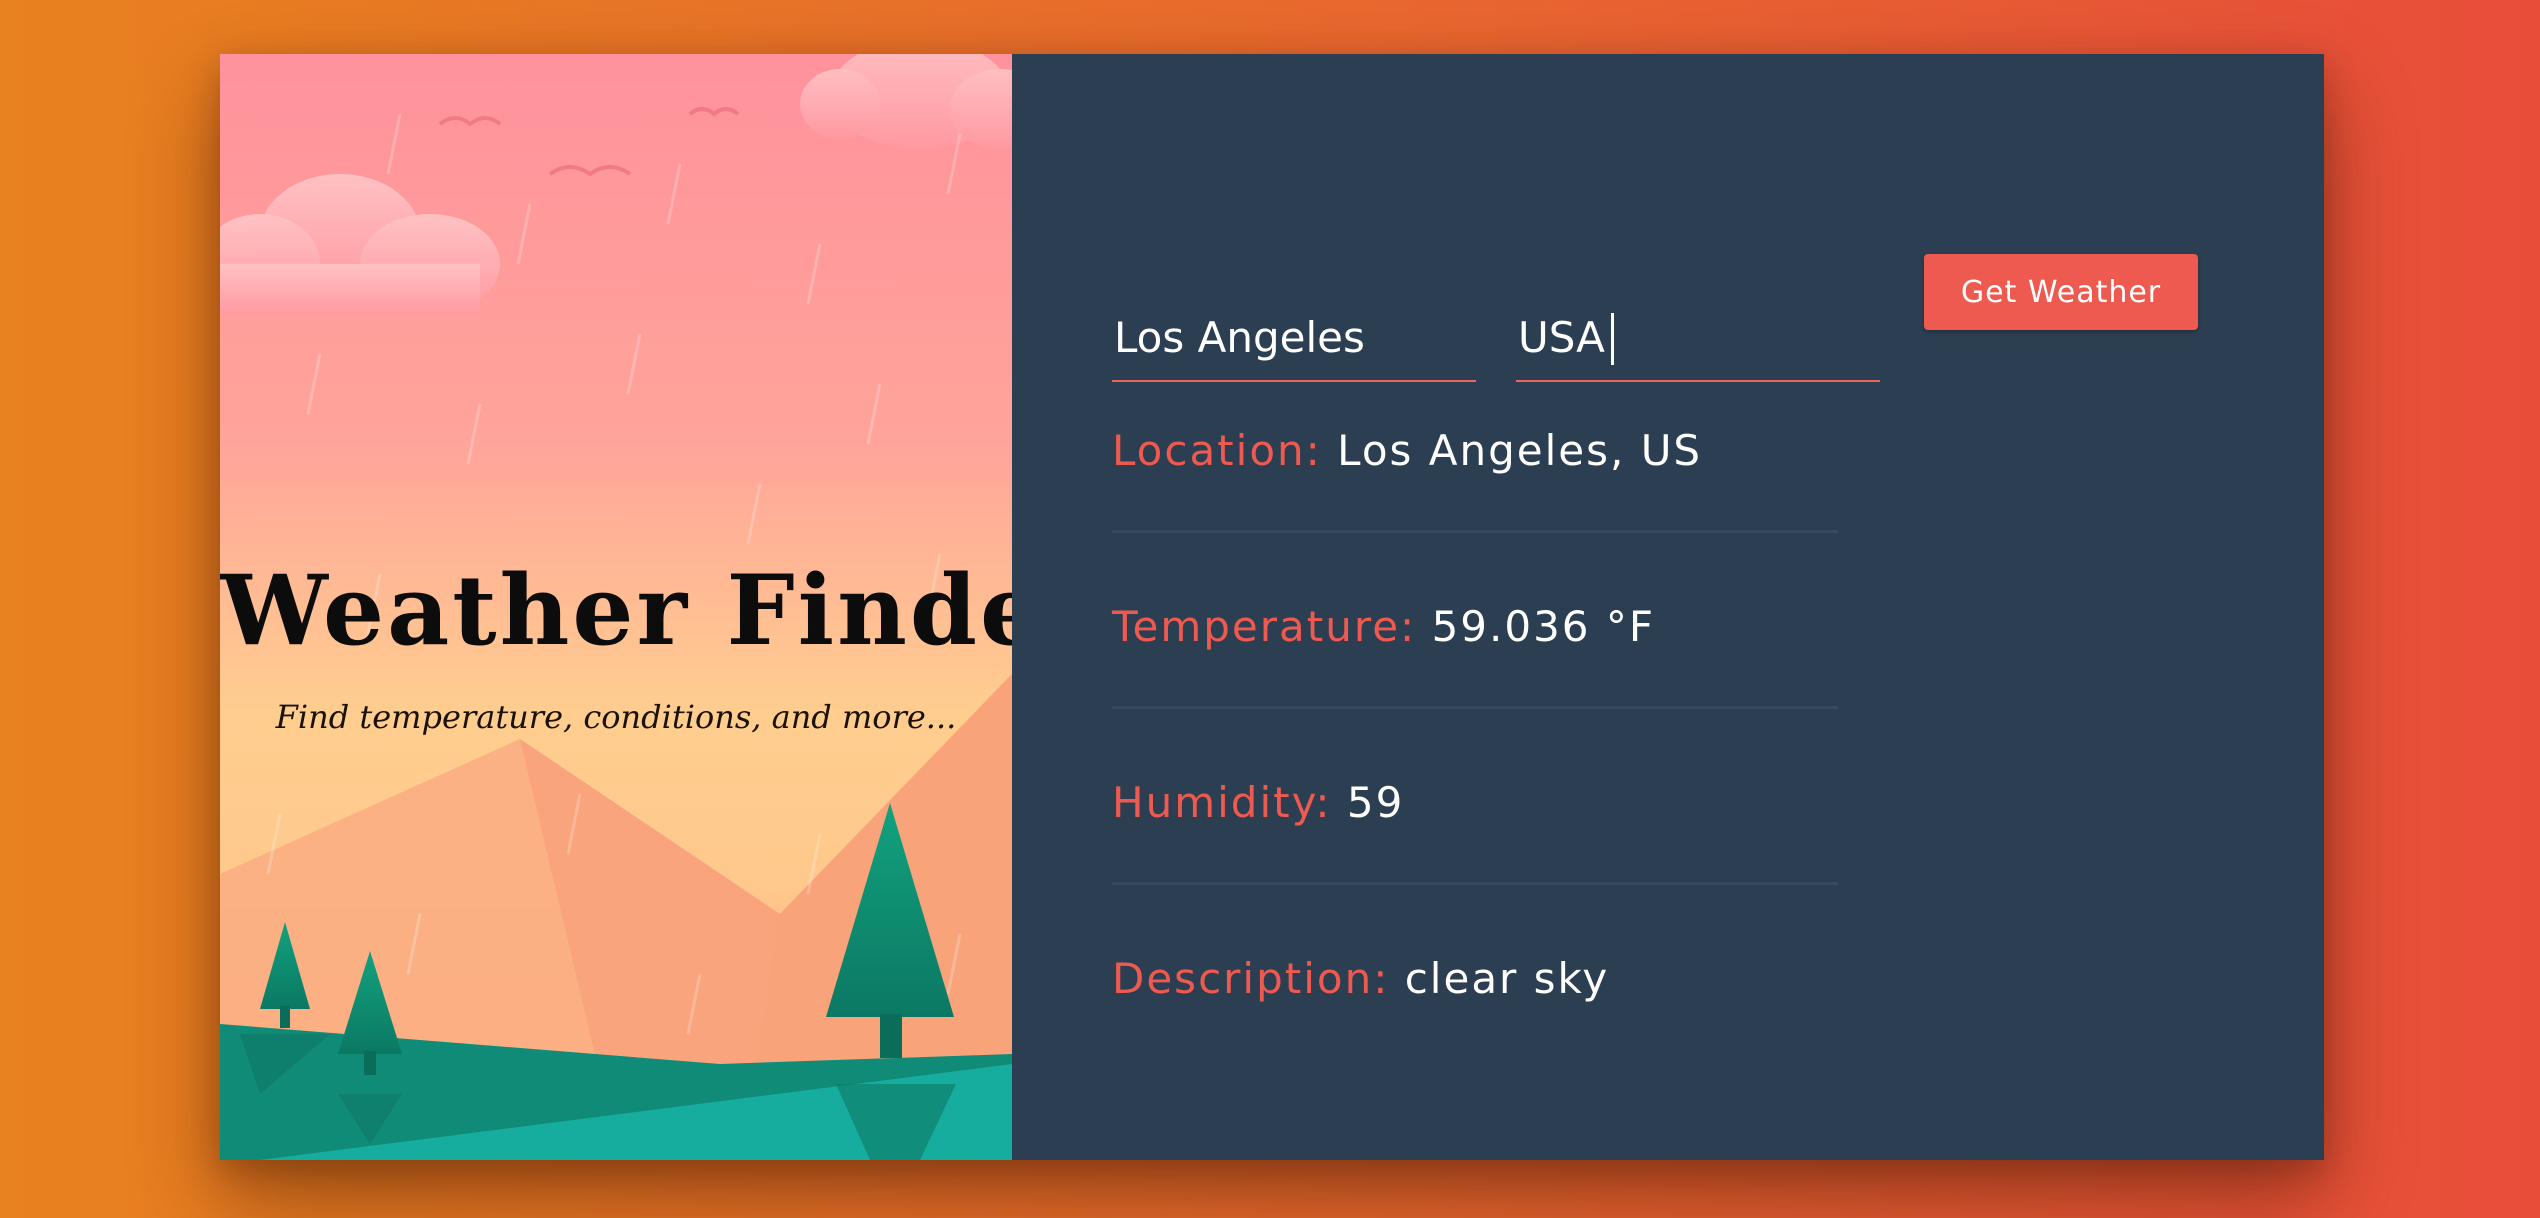 The height and width of the screenshot is (1218, 2540). Describe the element at coordinates (1294, 338) in the screenshot. I see `city-input` at that location.